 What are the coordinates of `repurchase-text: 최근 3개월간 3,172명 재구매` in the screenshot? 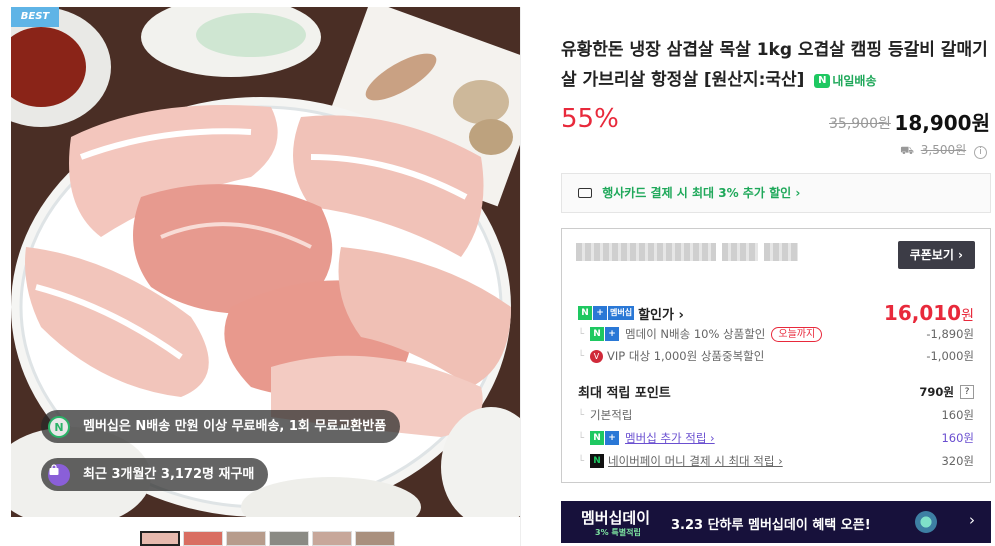 It's located at (169, 474).